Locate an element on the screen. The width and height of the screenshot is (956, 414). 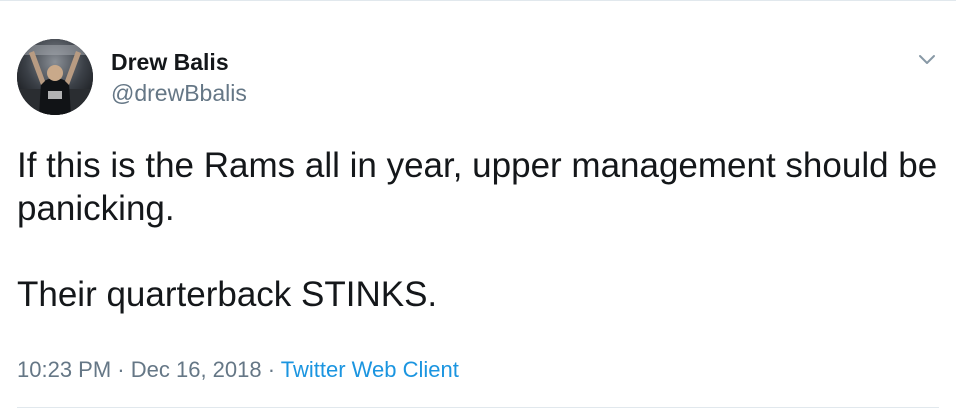
divider is located at coordinates (478, 407).